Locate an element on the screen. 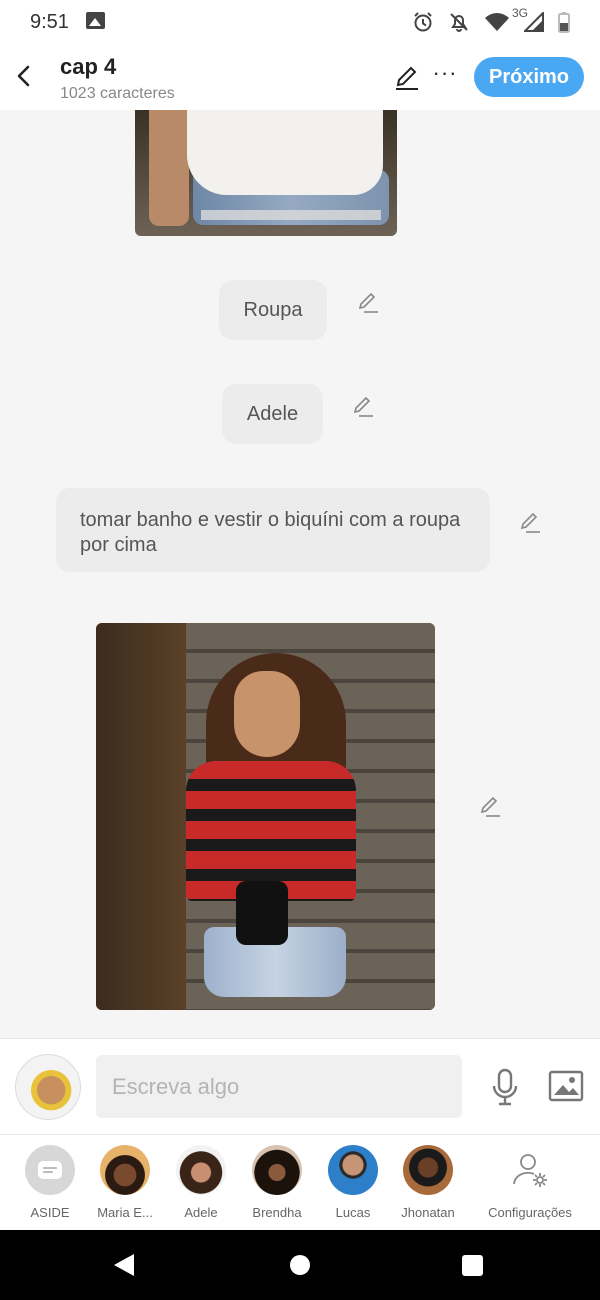 This screenshot has height=1300, width=600. gallery-notification-icon is located at coordinates (95, 20).